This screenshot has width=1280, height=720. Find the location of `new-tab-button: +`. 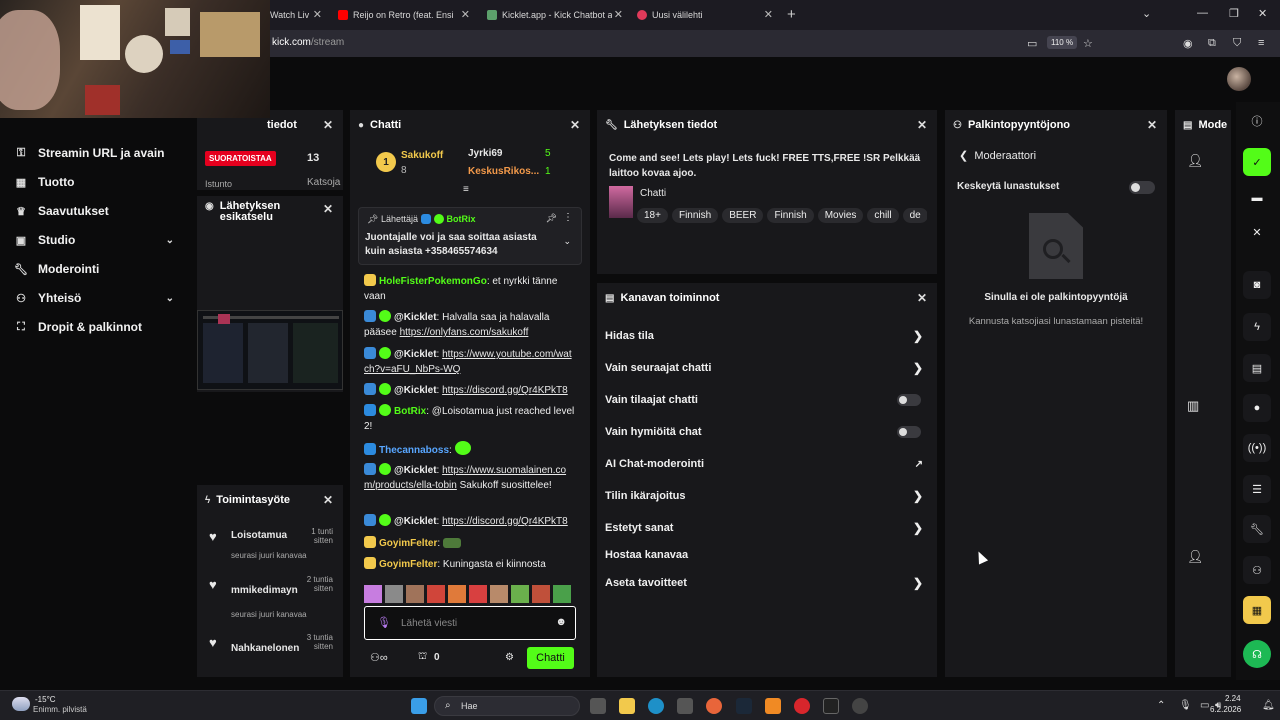

new-tab-button: + is located at coordinates (791, 14).